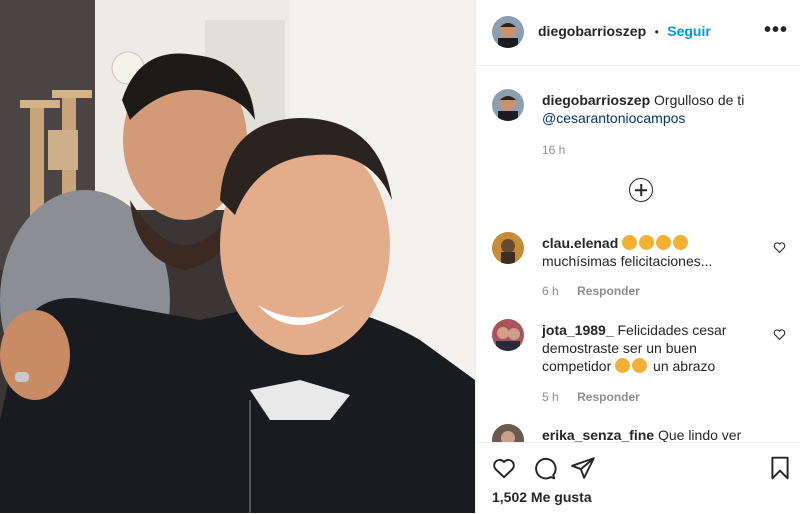  I want to click on comment-time: 5 h, so click(550, 397).